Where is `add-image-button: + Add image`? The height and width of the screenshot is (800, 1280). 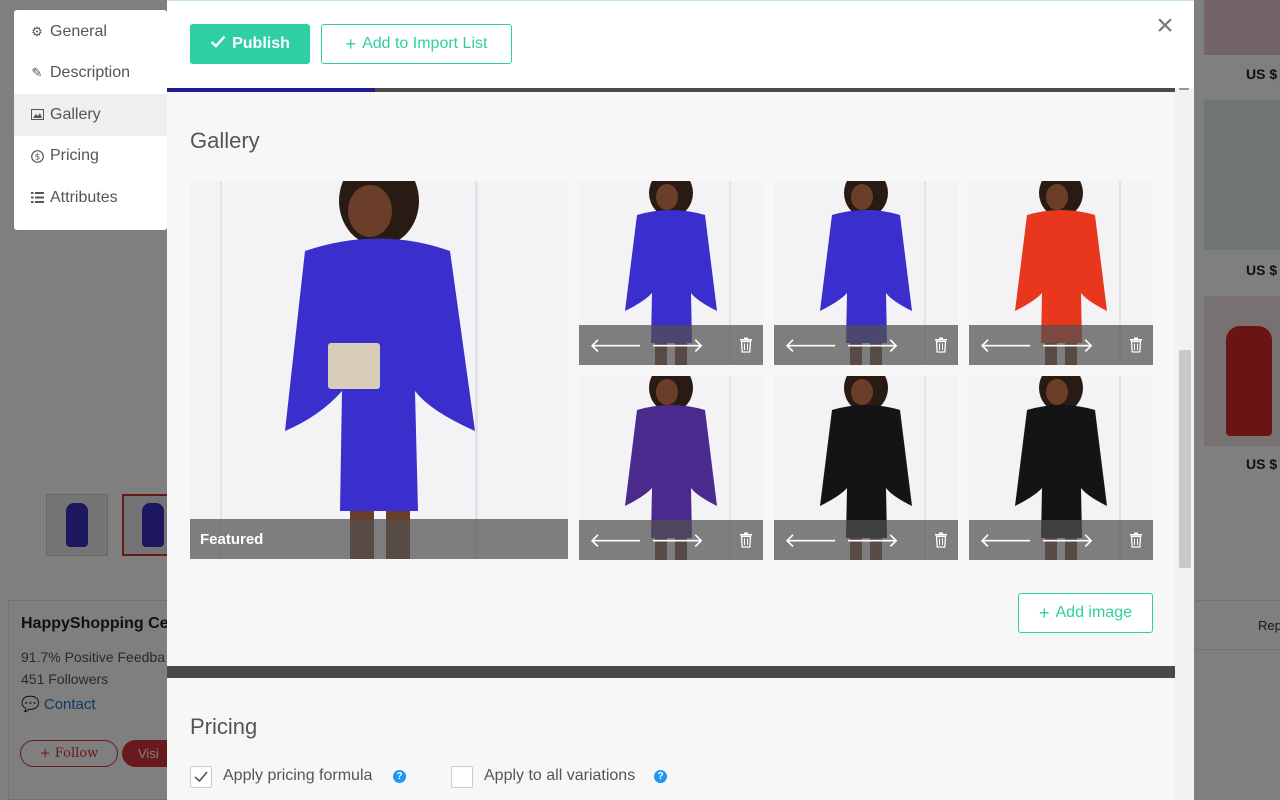 add-image-button: + Add image is located at coordinates (1085, 613).